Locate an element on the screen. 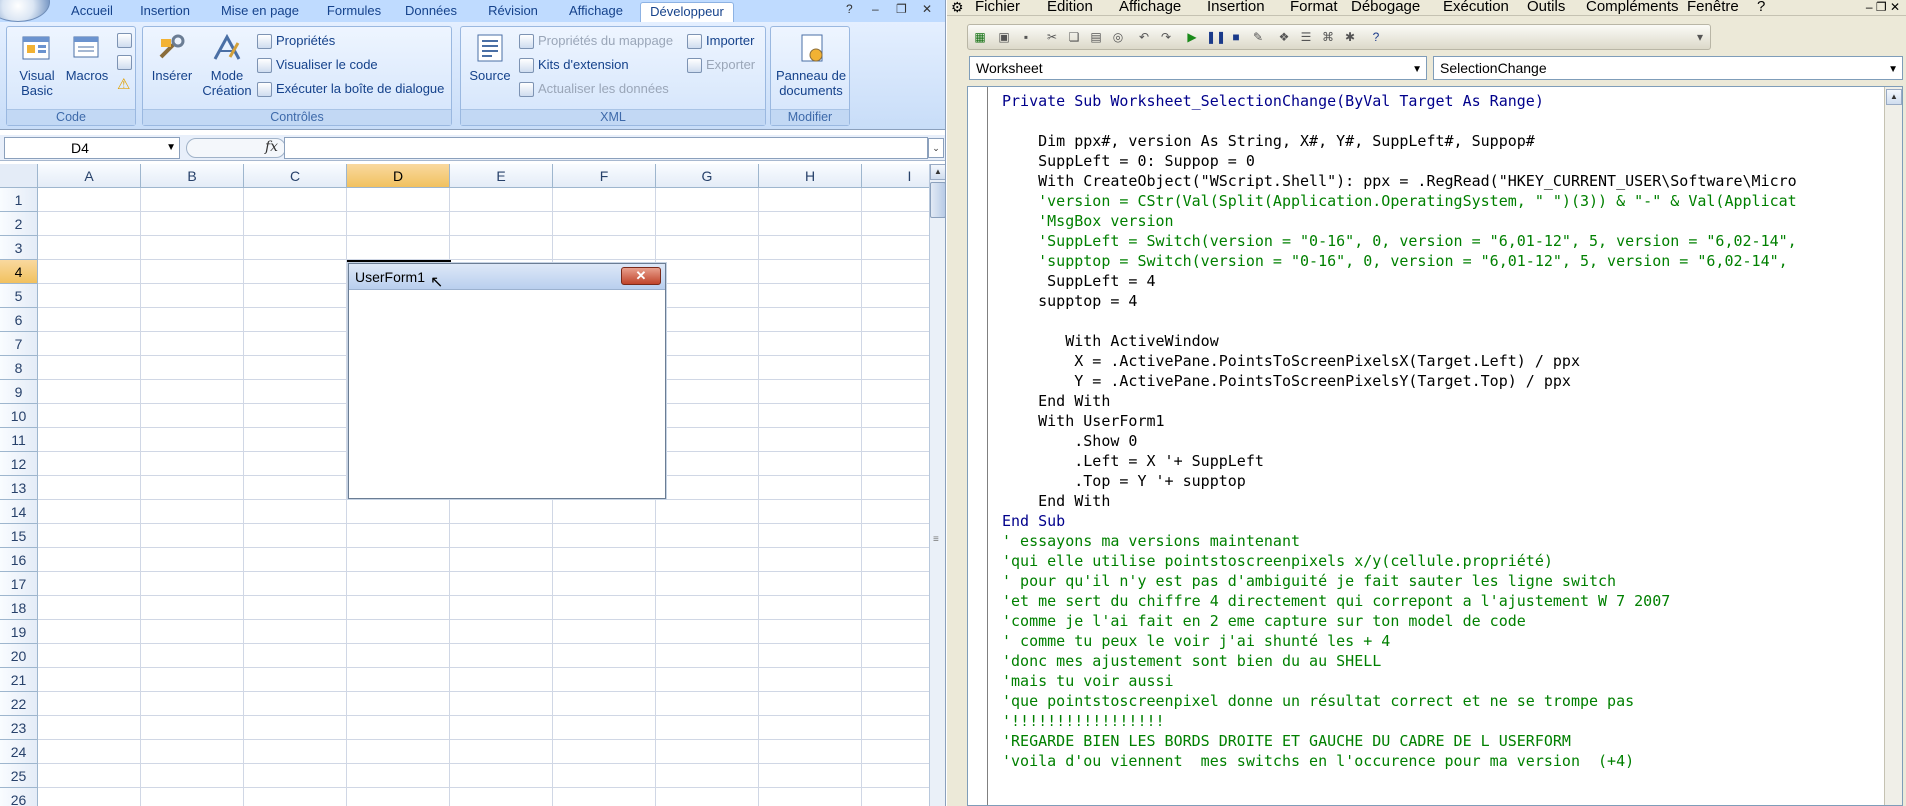 This screenshot has width=1906, height=806. tab-affichage: Affichage is located at coordinates (596, 12).